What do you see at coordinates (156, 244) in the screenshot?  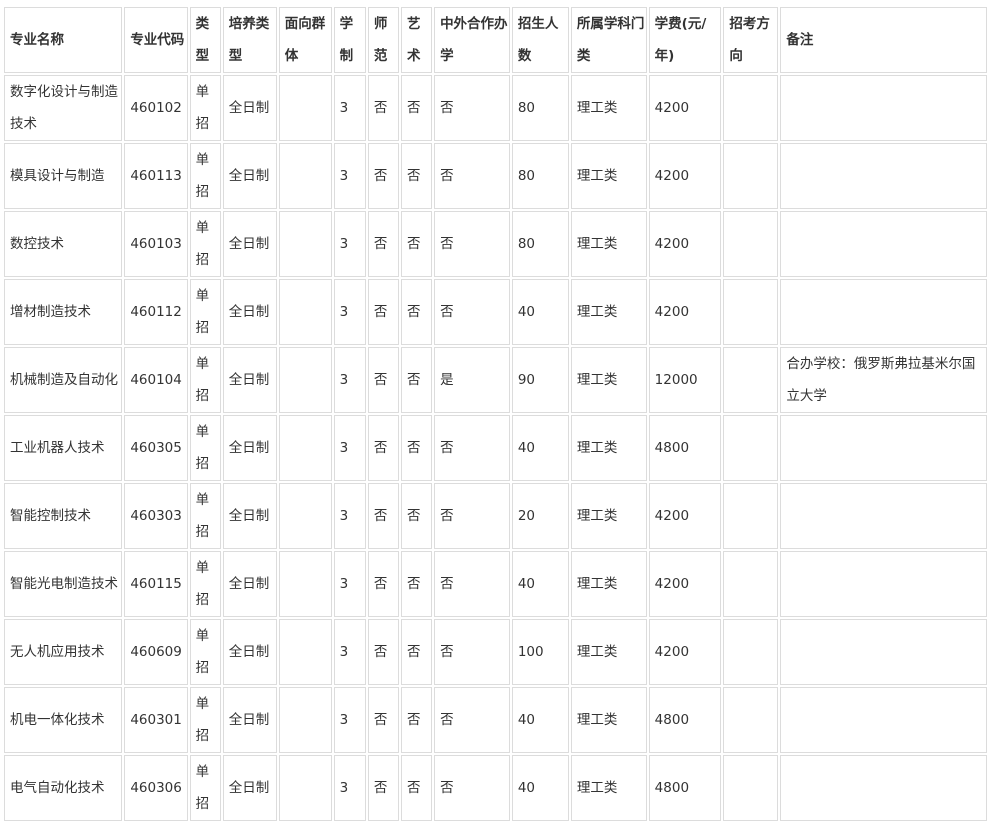 I see `cell-major-code: 460103` at bounding box center [156, 244].